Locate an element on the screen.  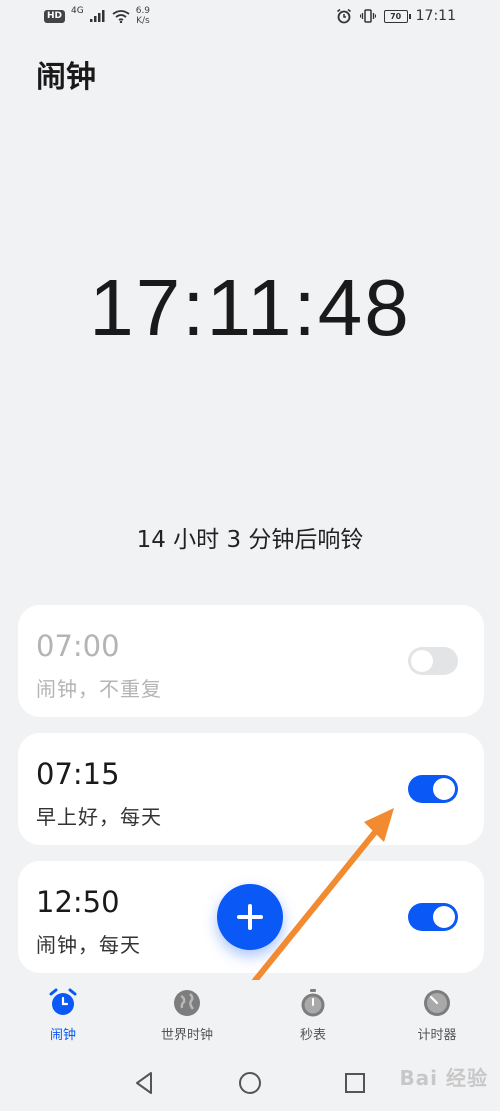
battery-indicator: 70 is located at coordinates (397, 16).